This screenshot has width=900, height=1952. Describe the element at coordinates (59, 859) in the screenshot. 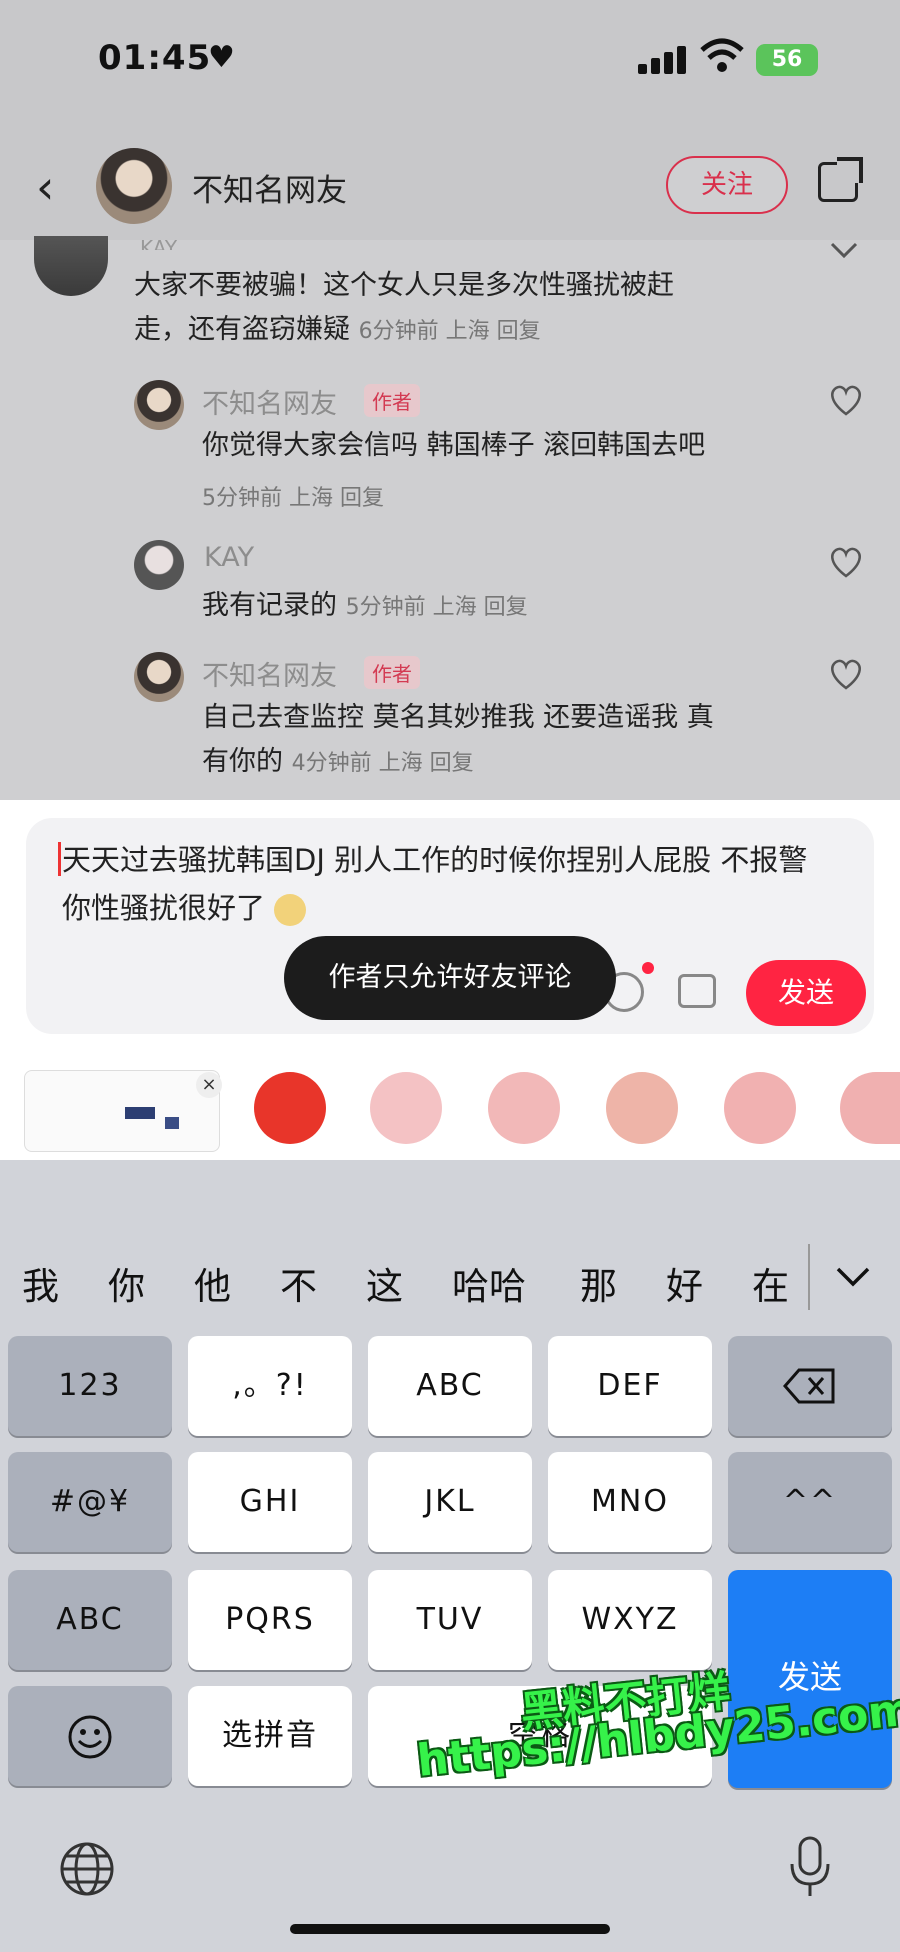

I see `text-caret` at that location.